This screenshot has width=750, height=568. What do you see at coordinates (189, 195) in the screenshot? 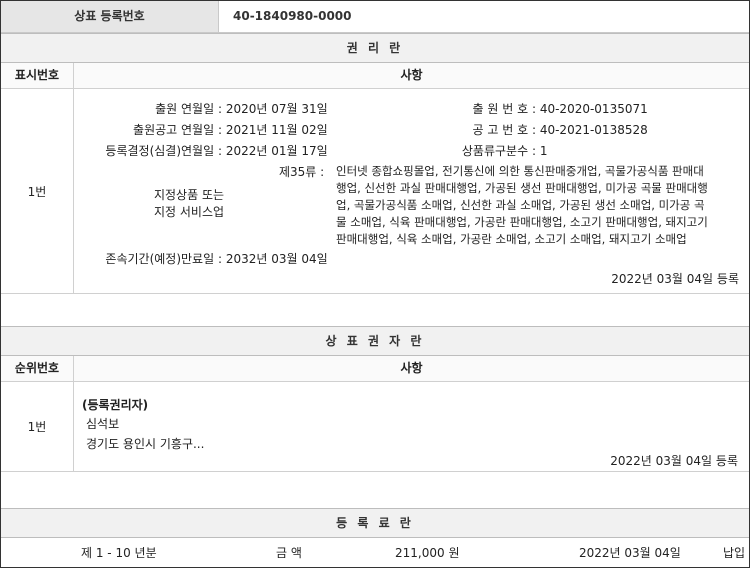
I see `designated-goods-label-line1: 지정상품 또는` at bounding box center [189, 195].